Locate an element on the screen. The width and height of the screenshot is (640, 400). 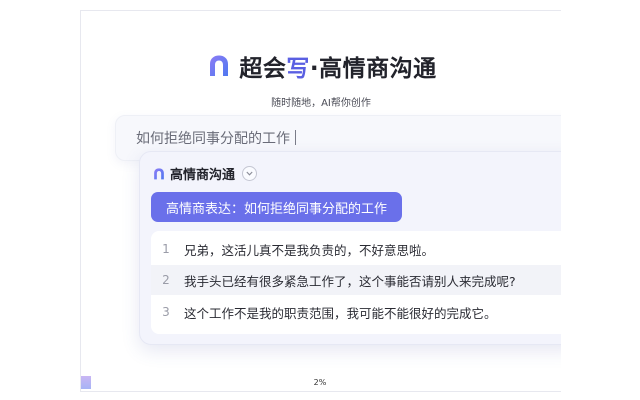
list-item-number: 2 is located at coordinates (166, 280).